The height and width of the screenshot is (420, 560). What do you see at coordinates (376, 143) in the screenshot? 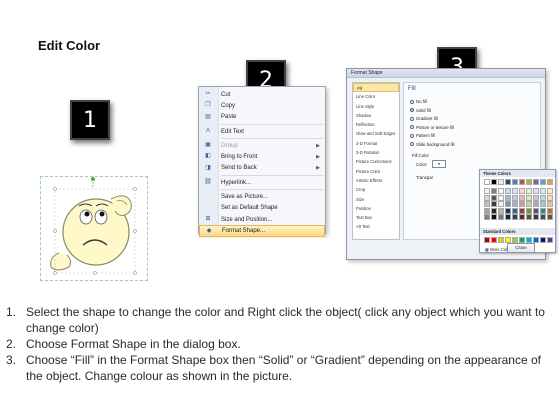
I see `sidebar-item: 3-D Format` at bounding box center [376, 143].